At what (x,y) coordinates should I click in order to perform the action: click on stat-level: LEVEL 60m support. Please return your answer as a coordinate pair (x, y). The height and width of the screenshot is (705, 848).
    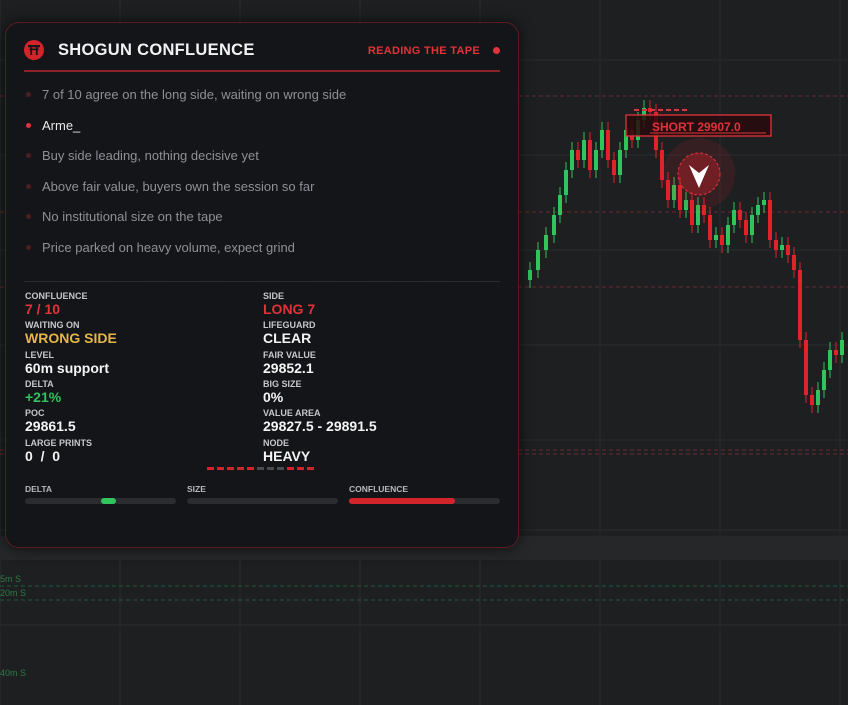
    Looking at the image, I should click on (67, 363).